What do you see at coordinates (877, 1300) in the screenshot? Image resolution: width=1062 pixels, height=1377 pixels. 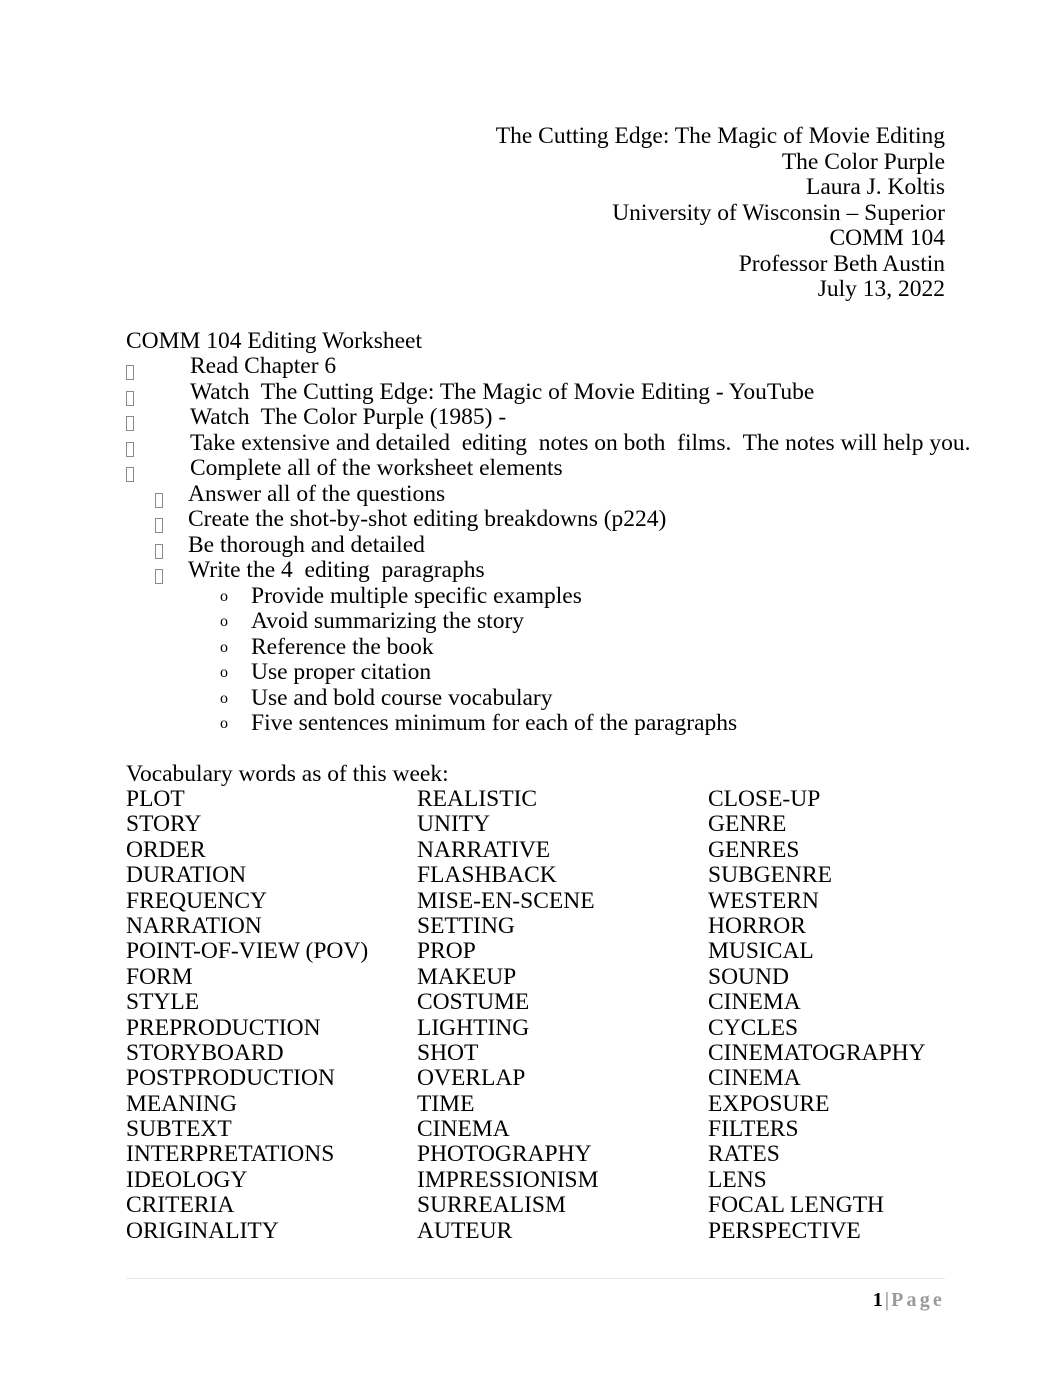 I see `footer-page-number: 1` at bounding box center [877, 1300].